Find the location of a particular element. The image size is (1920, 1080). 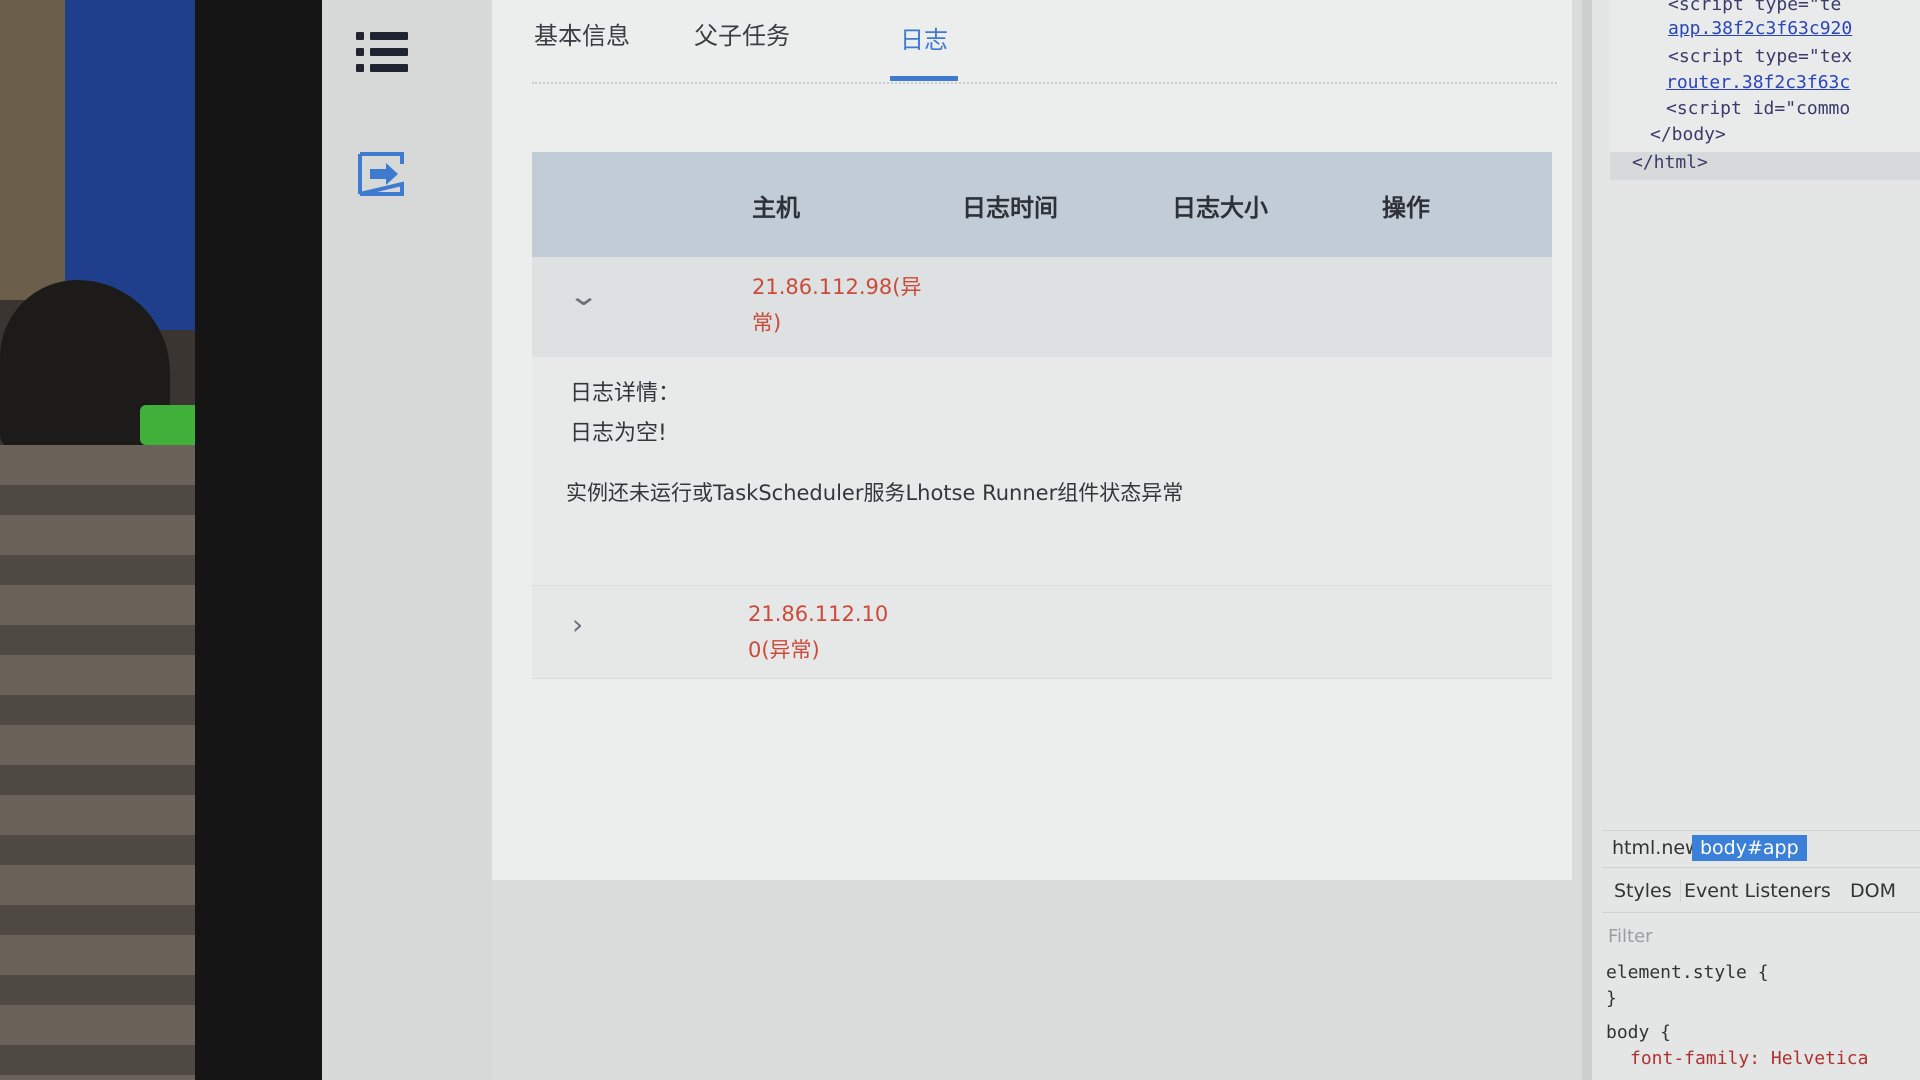

list-menu-icon is located at coordinates (383, 52).